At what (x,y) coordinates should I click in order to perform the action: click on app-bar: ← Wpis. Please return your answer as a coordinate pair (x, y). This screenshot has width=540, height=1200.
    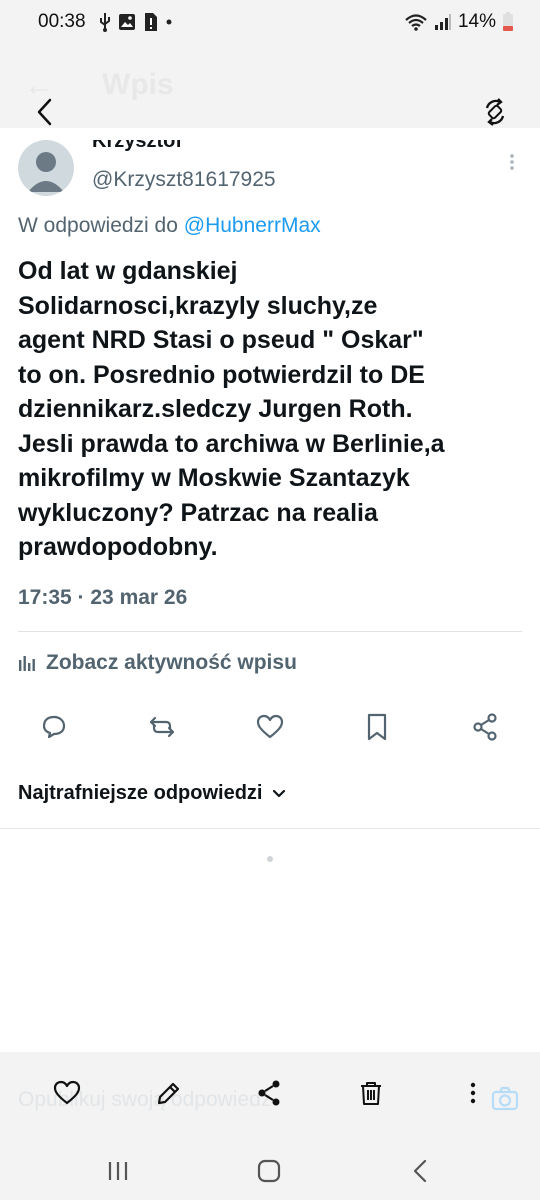
    Looking at the image, I should click on (270, 86).